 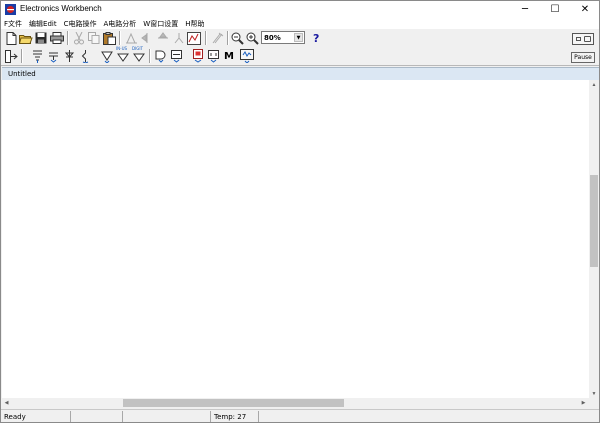 I want to click on component-properties-icon, so click(x=217, y=38).